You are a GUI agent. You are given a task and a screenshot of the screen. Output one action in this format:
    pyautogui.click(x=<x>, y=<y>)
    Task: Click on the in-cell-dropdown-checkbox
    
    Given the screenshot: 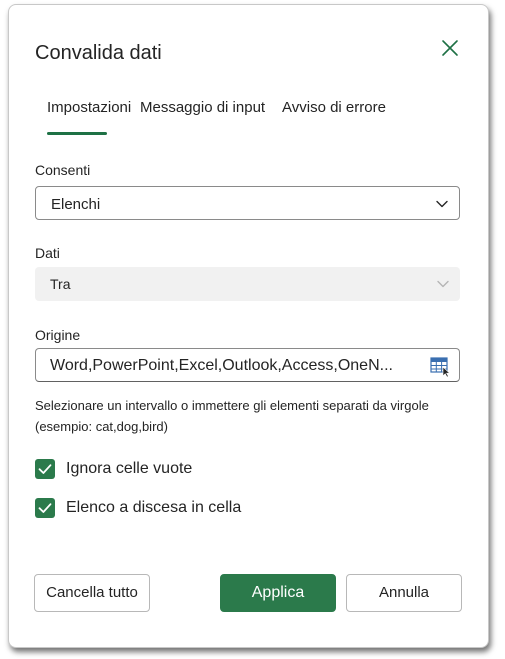 What is the action you would take?
    pyautogui.click(x=45, y=508)
    